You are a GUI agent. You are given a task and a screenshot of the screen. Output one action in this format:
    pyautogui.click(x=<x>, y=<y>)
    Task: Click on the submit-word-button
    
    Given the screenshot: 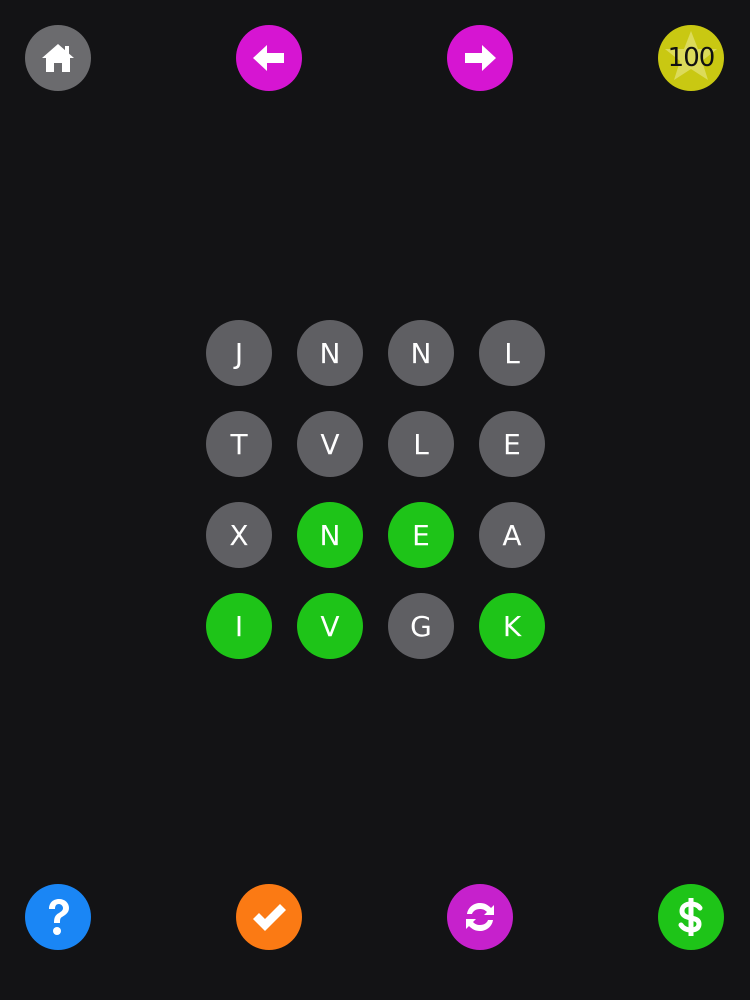 What is the action you would take?
    pyautogui.click(x=269, y=917)
    